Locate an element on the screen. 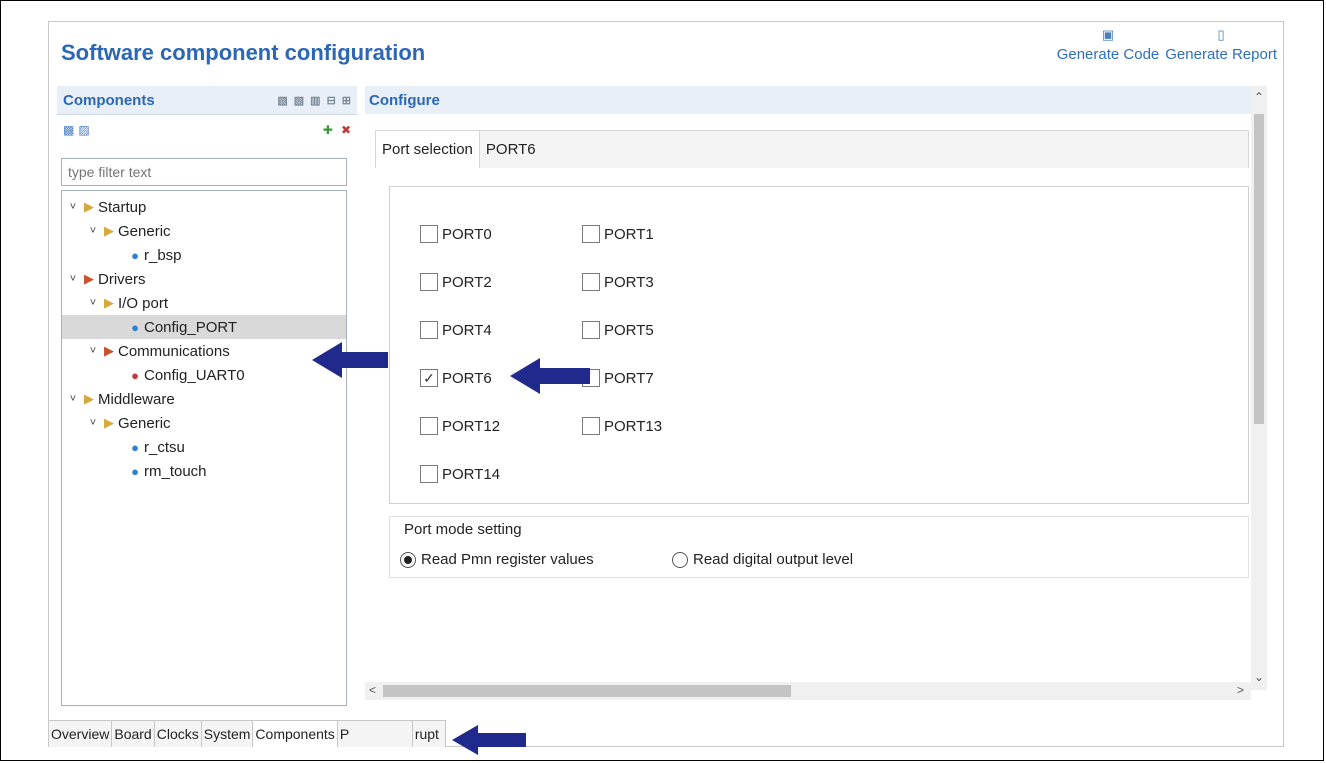 The image size is (1326, 763). add-icon: ✚ is located at coordinates (328, 130).